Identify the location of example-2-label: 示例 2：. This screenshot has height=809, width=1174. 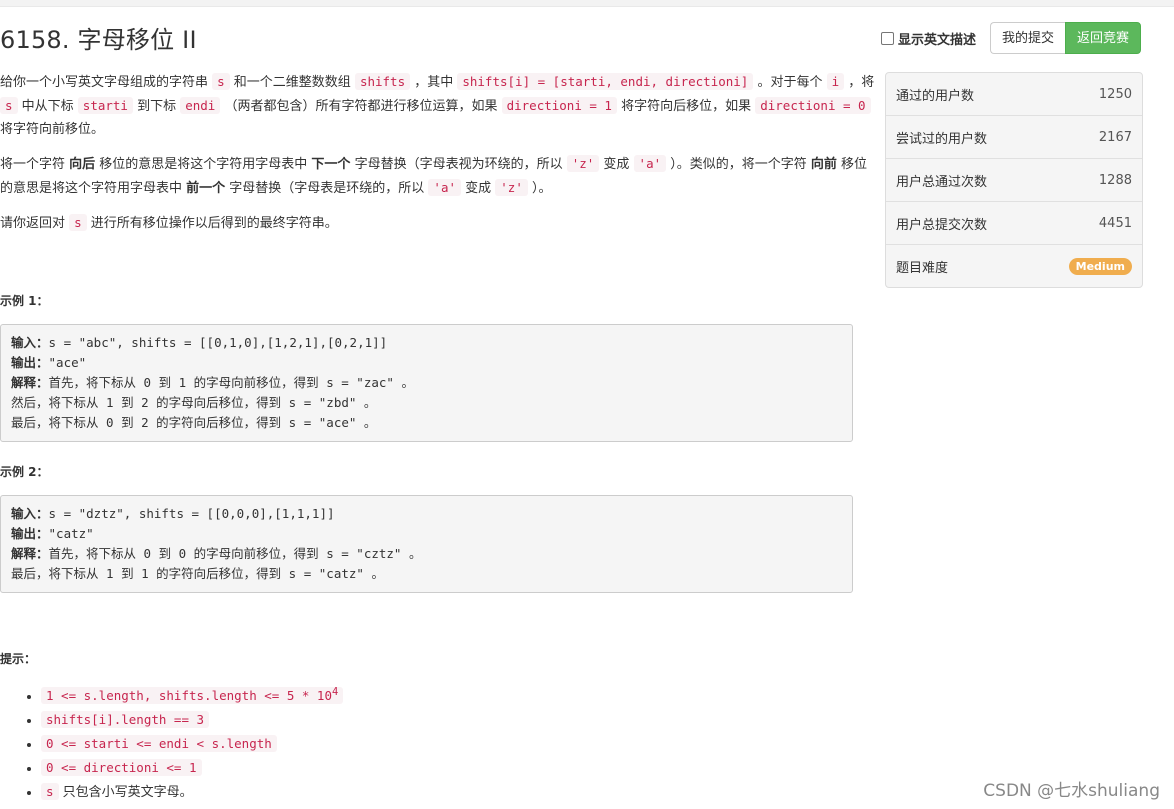
(24, 472).